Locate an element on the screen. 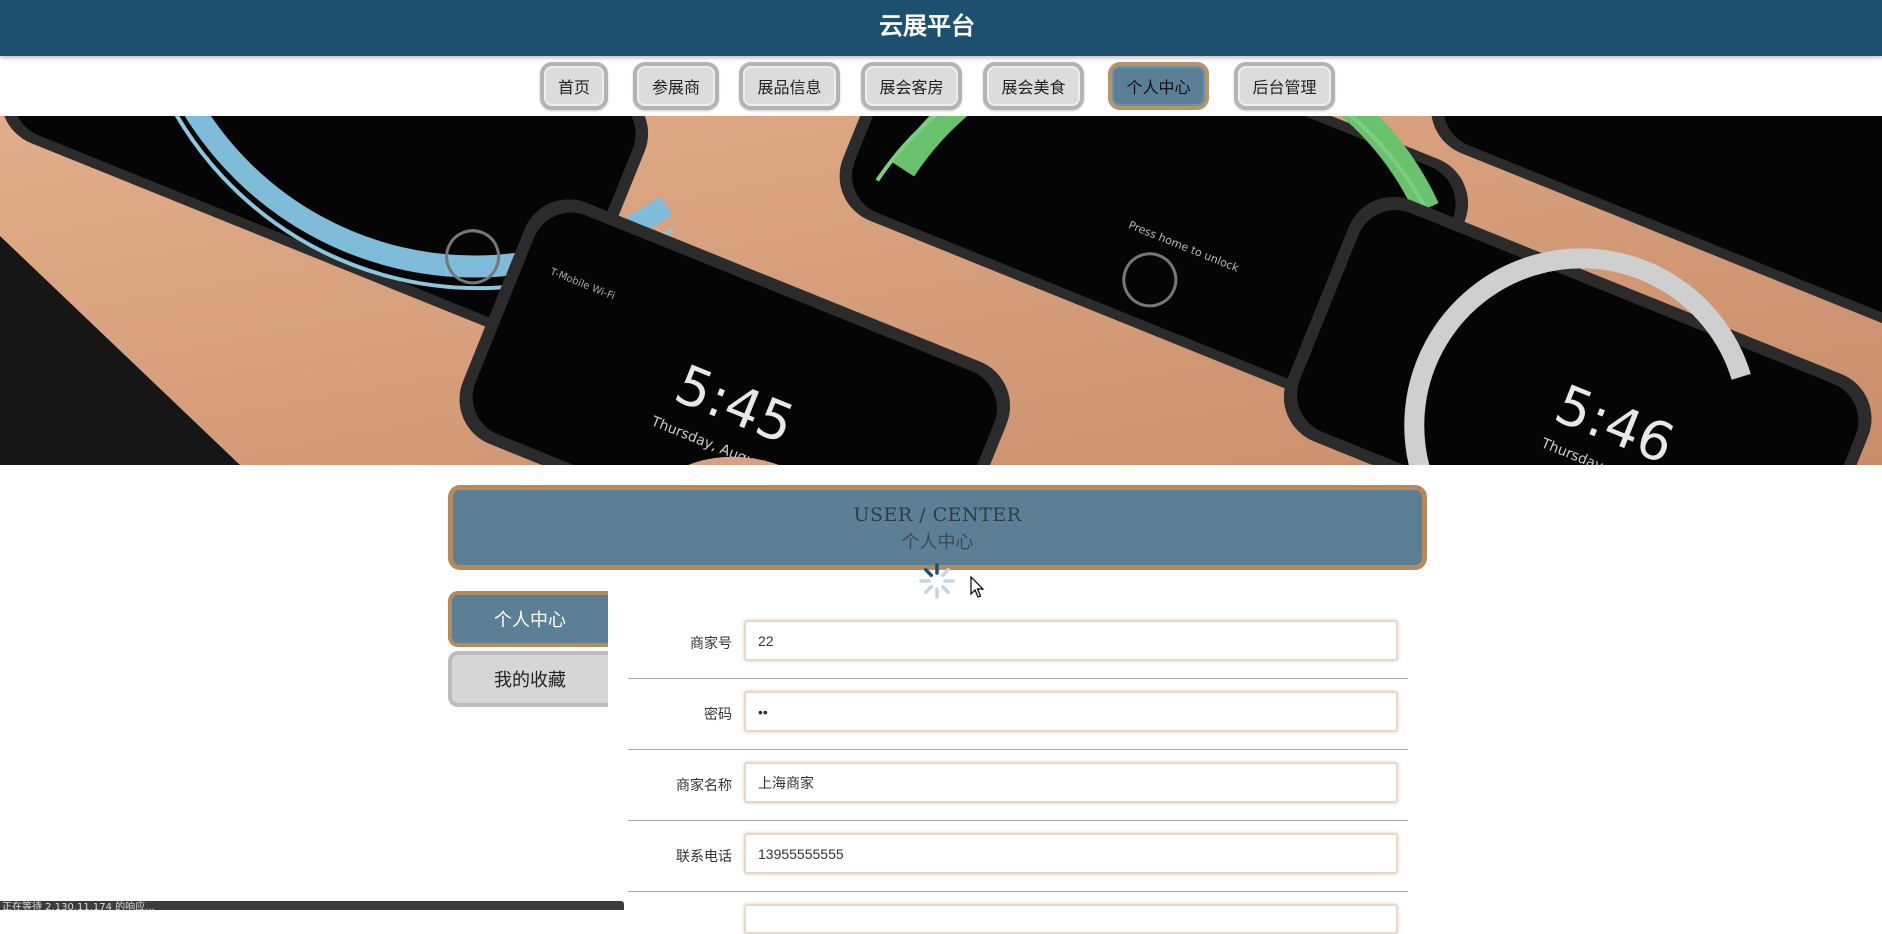  user-center-title-en: USER / CENTER is located at coordinates (937, 515).